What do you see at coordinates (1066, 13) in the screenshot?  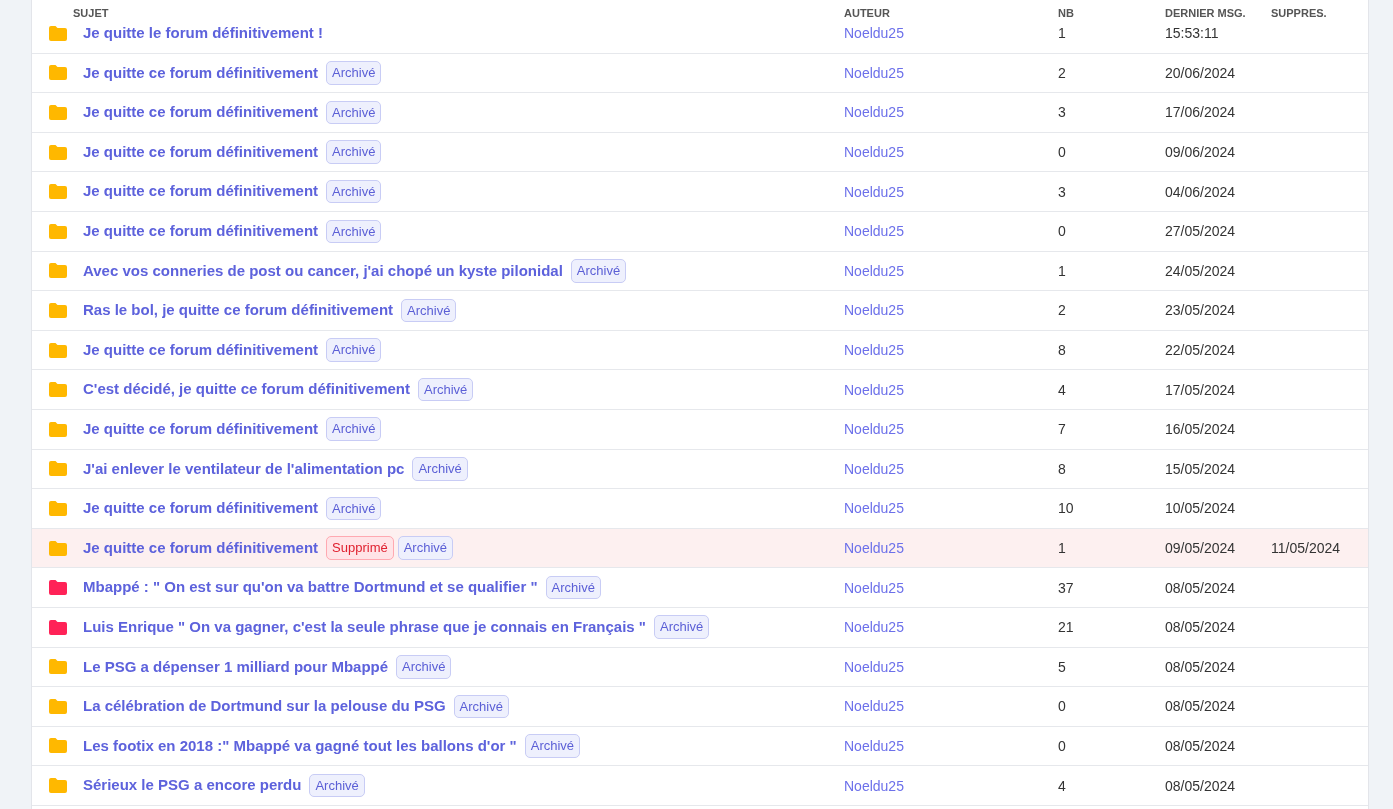 I see `column-header: NB` at bounding box center [1066, 13].